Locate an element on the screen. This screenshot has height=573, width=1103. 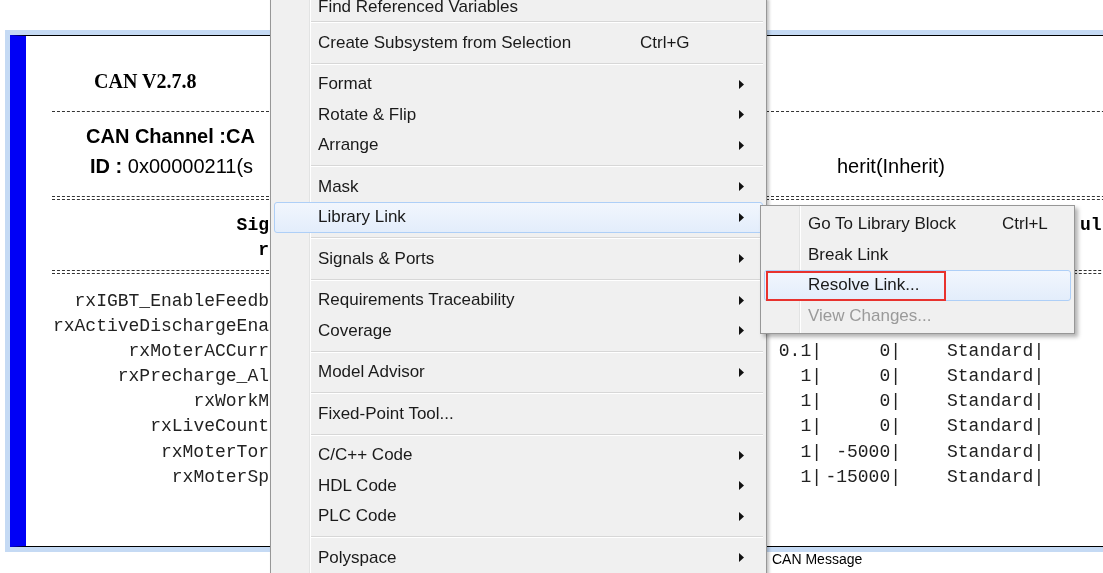
signal-name: rxActiveDischargeEna is located at coordinates (160, 326).